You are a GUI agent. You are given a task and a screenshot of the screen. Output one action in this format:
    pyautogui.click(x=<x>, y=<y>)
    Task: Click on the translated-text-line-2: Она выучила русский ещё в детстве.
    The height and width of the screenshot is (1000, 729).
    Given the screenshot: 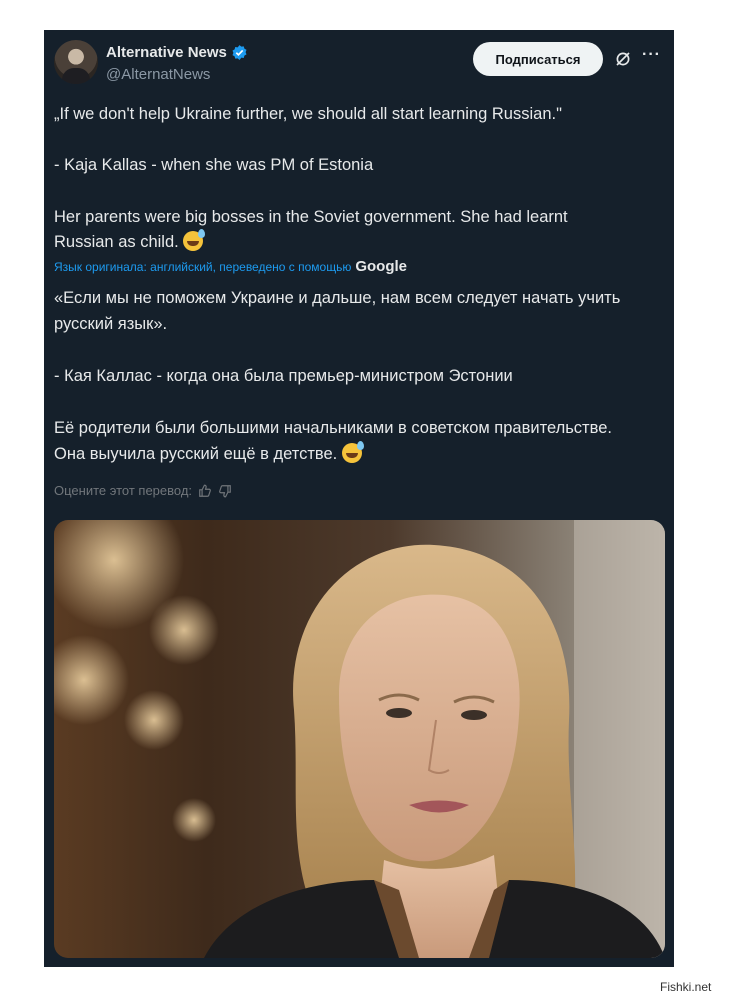 What is the action you would take?
    pyautogui.click(x=359, y=454)
    